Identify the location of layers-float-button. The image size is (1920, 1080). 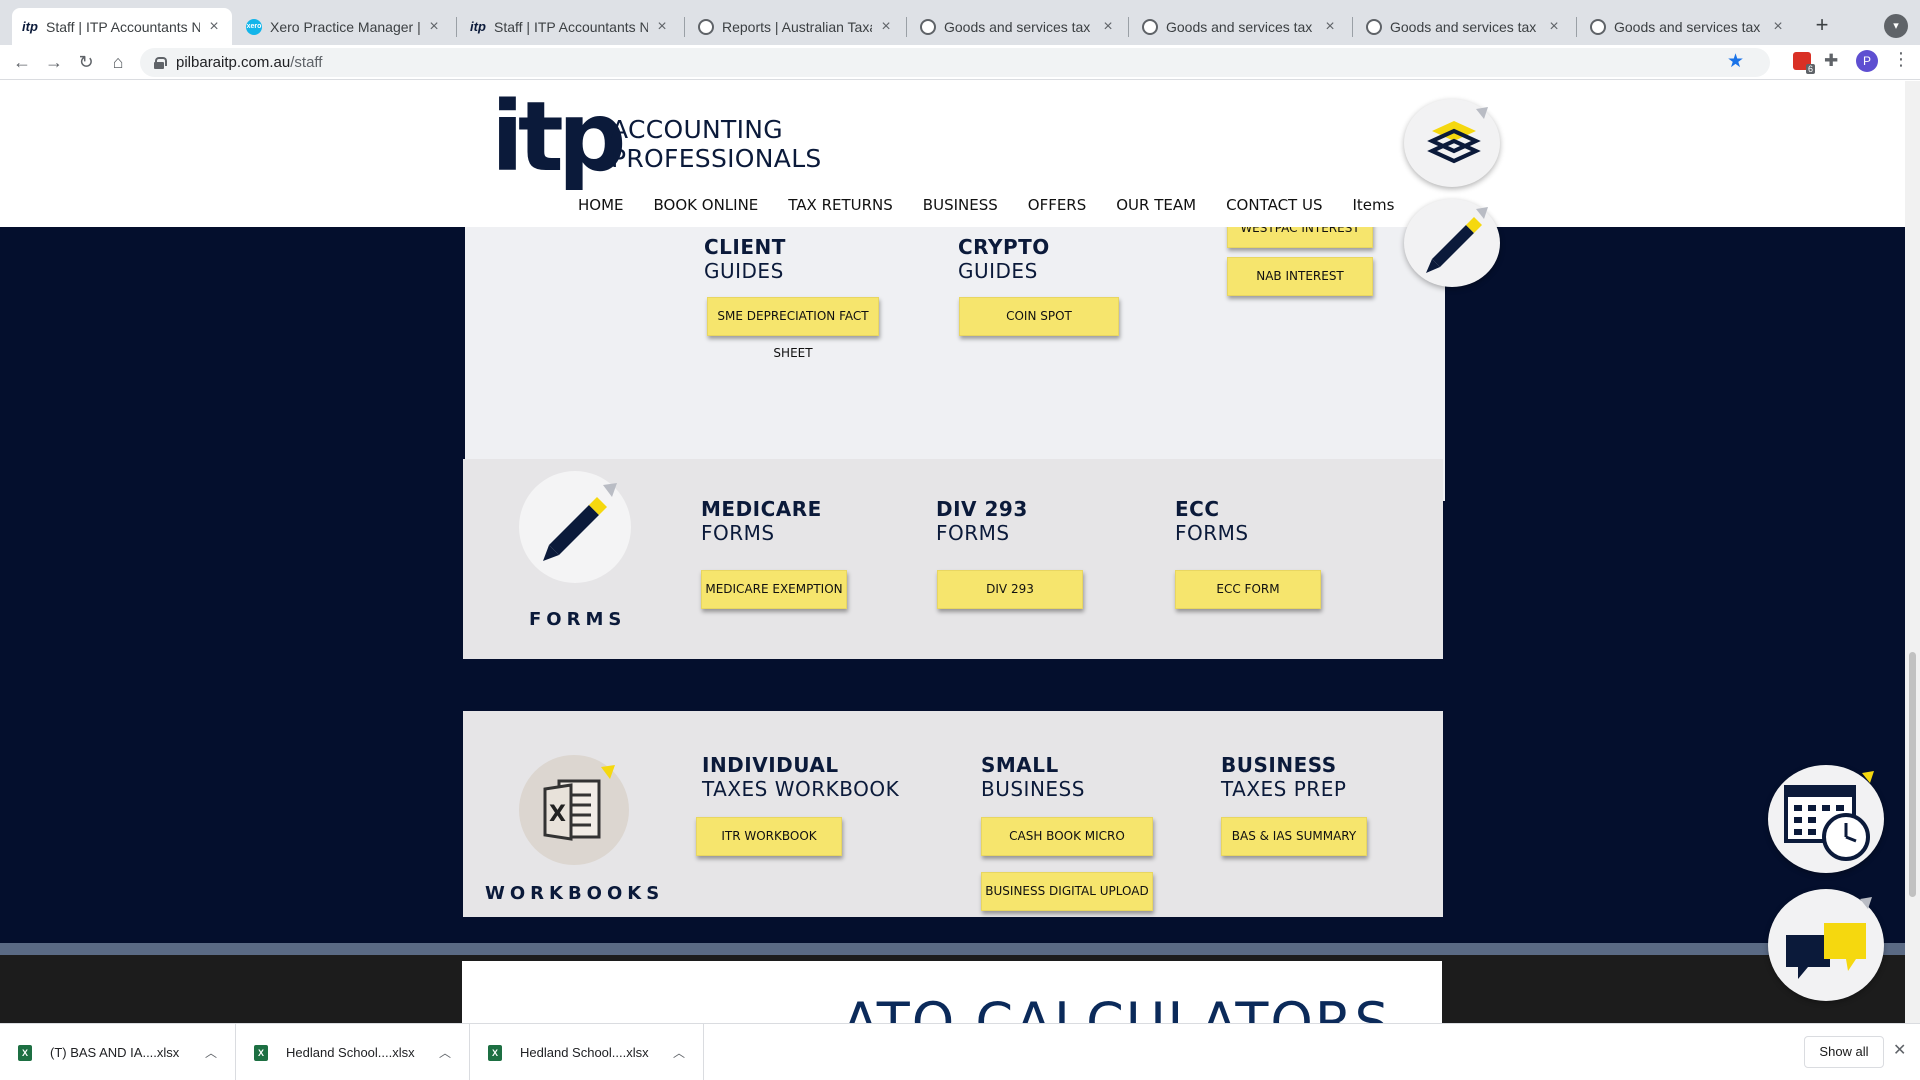
(1452, 143).